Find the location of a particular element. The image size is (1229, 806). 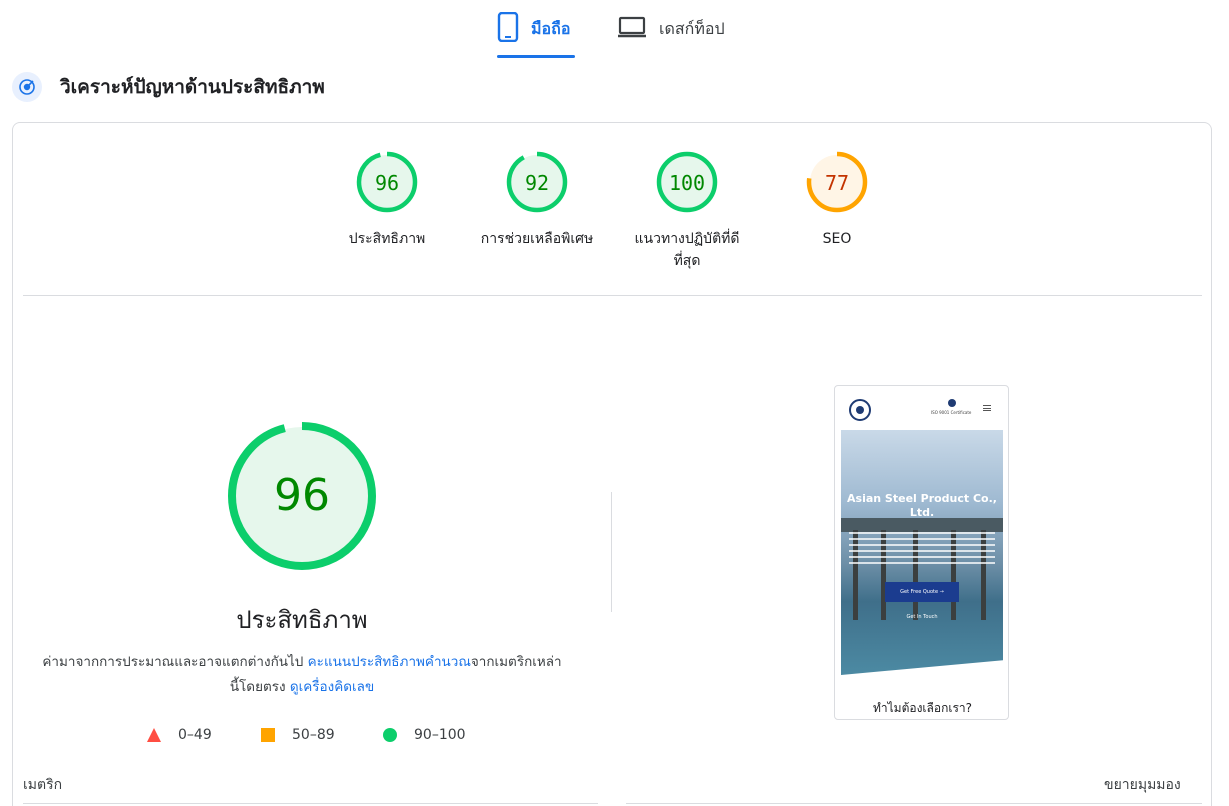

expand-view-toggle: ขยายมุมมอง is located at coordinates (1142, 785).